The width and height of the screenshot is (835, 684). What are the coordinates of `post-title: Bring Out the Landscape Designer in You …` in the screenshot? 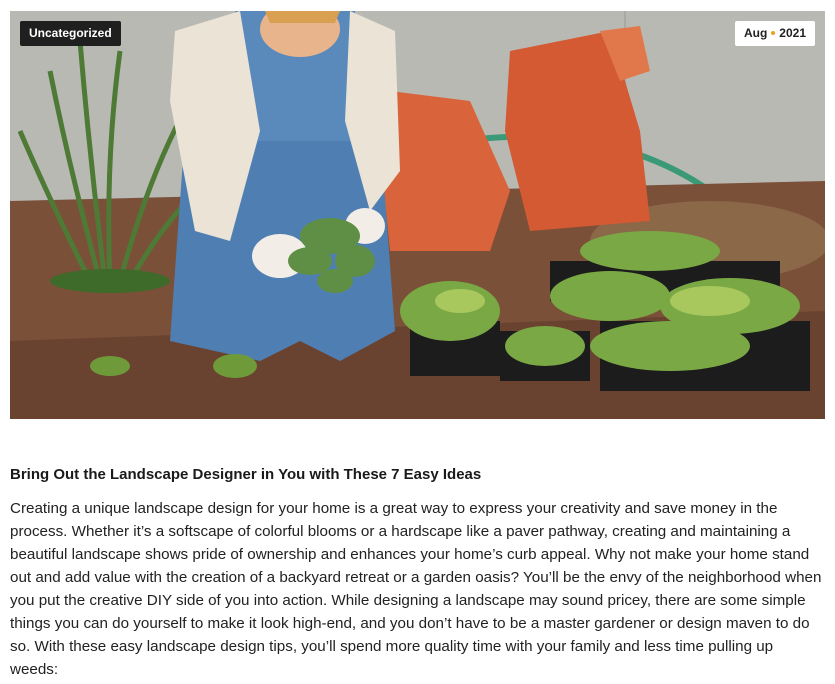 It's located at (417, 475).